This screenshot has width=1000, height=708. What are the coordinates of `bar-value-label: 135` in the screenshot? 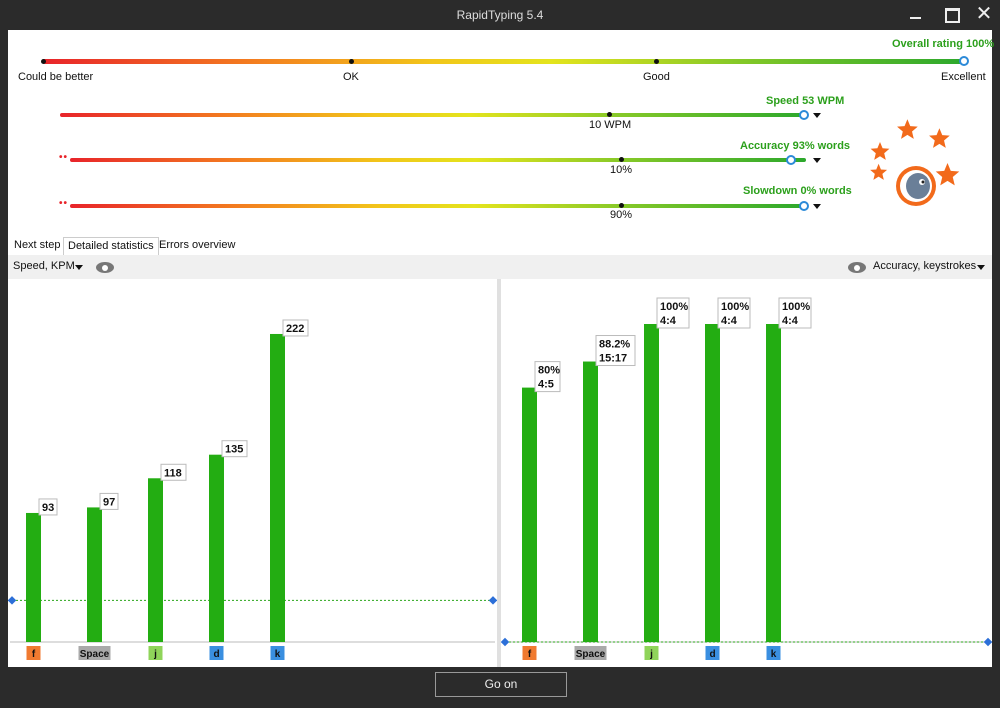 It's located at (234, 450).